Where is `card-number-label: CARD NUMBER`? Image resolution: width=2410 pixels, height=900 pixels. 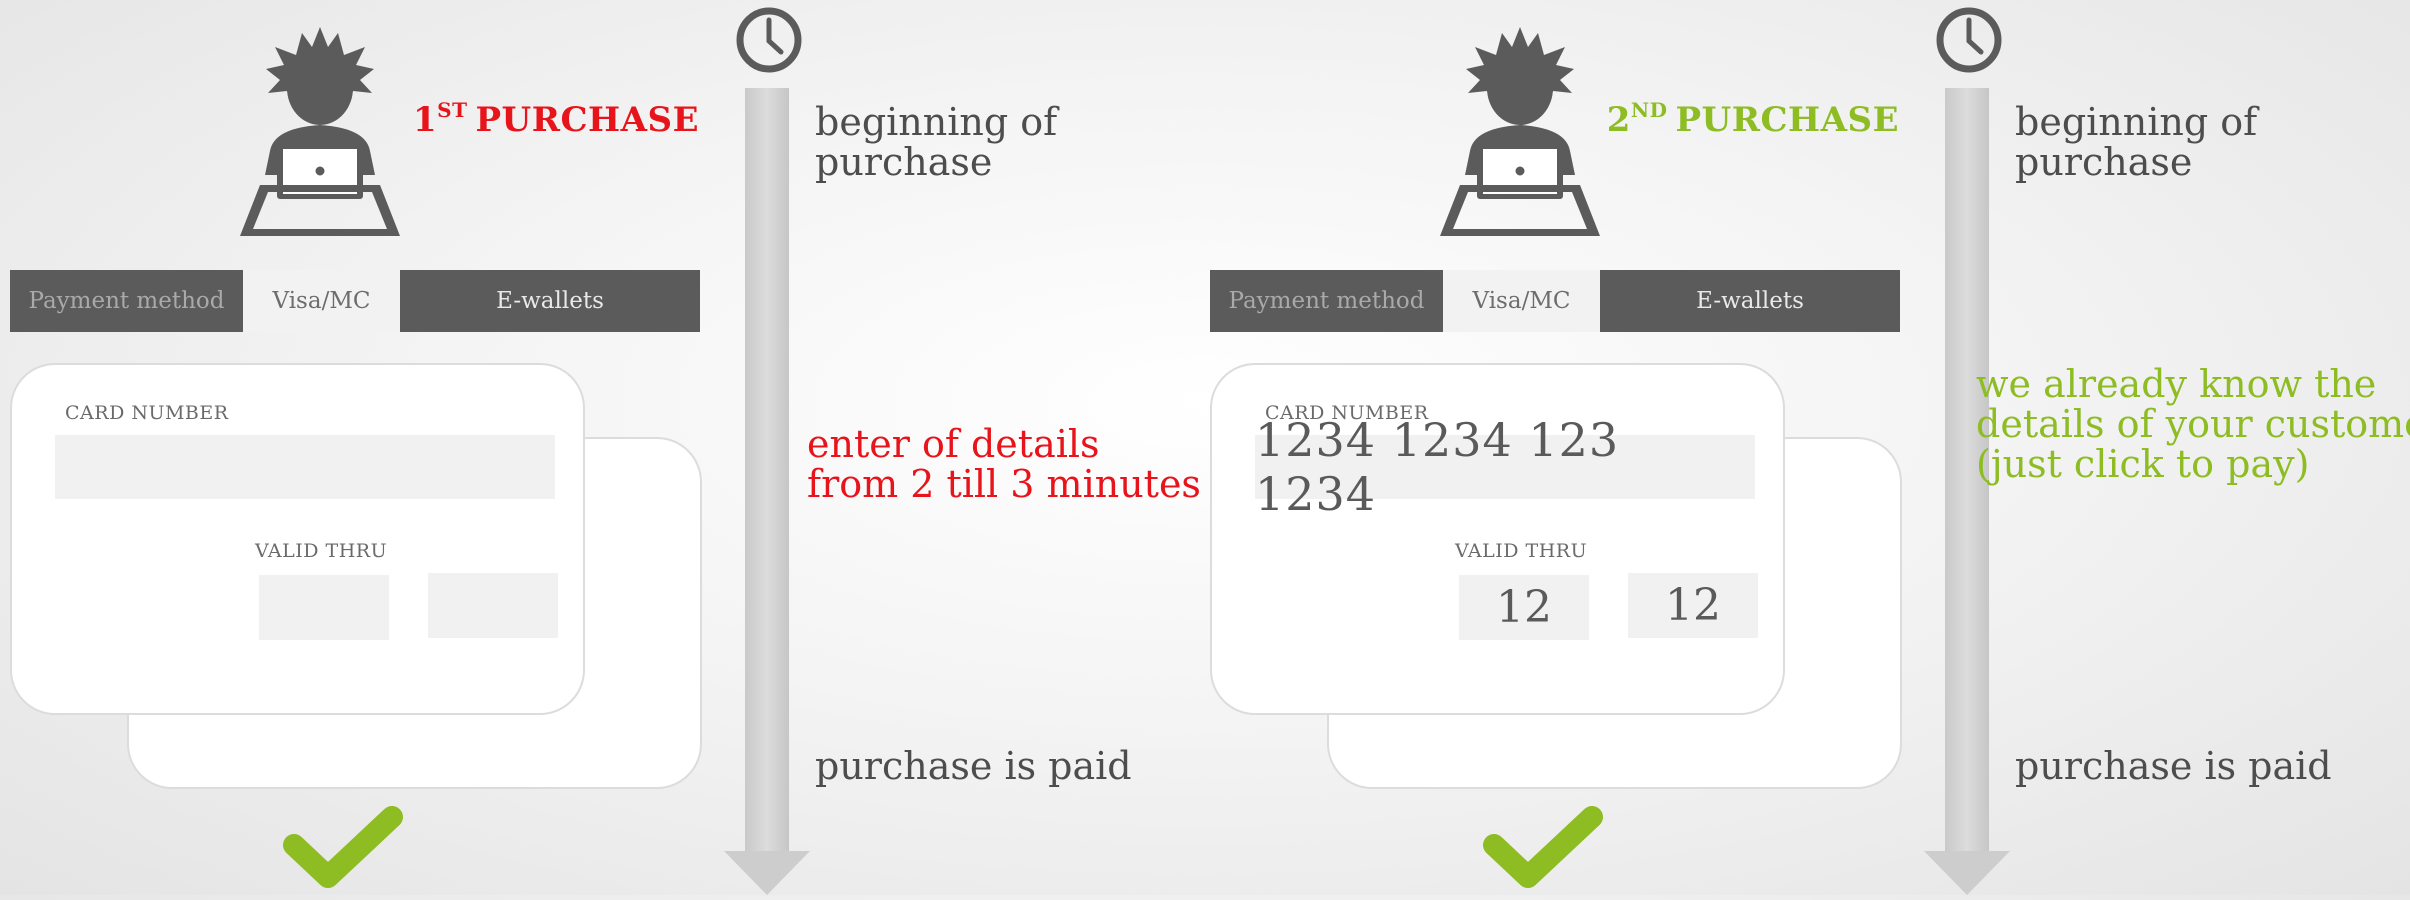 card-number-label: CARD NUMBER is located at coordinates (147, 413).